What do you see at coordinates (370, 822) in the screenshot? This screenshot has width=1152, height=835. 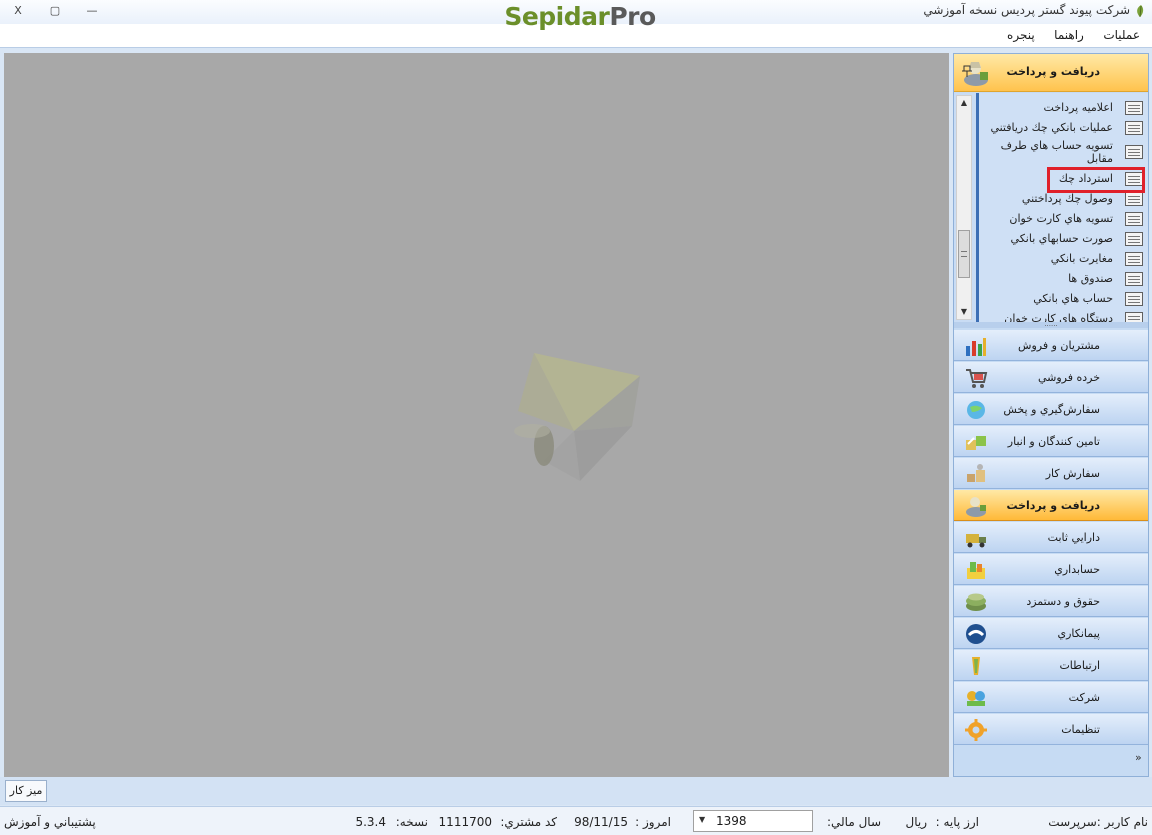 I see `status-version-value: 5.3.4` at bounding box center [370, 822].